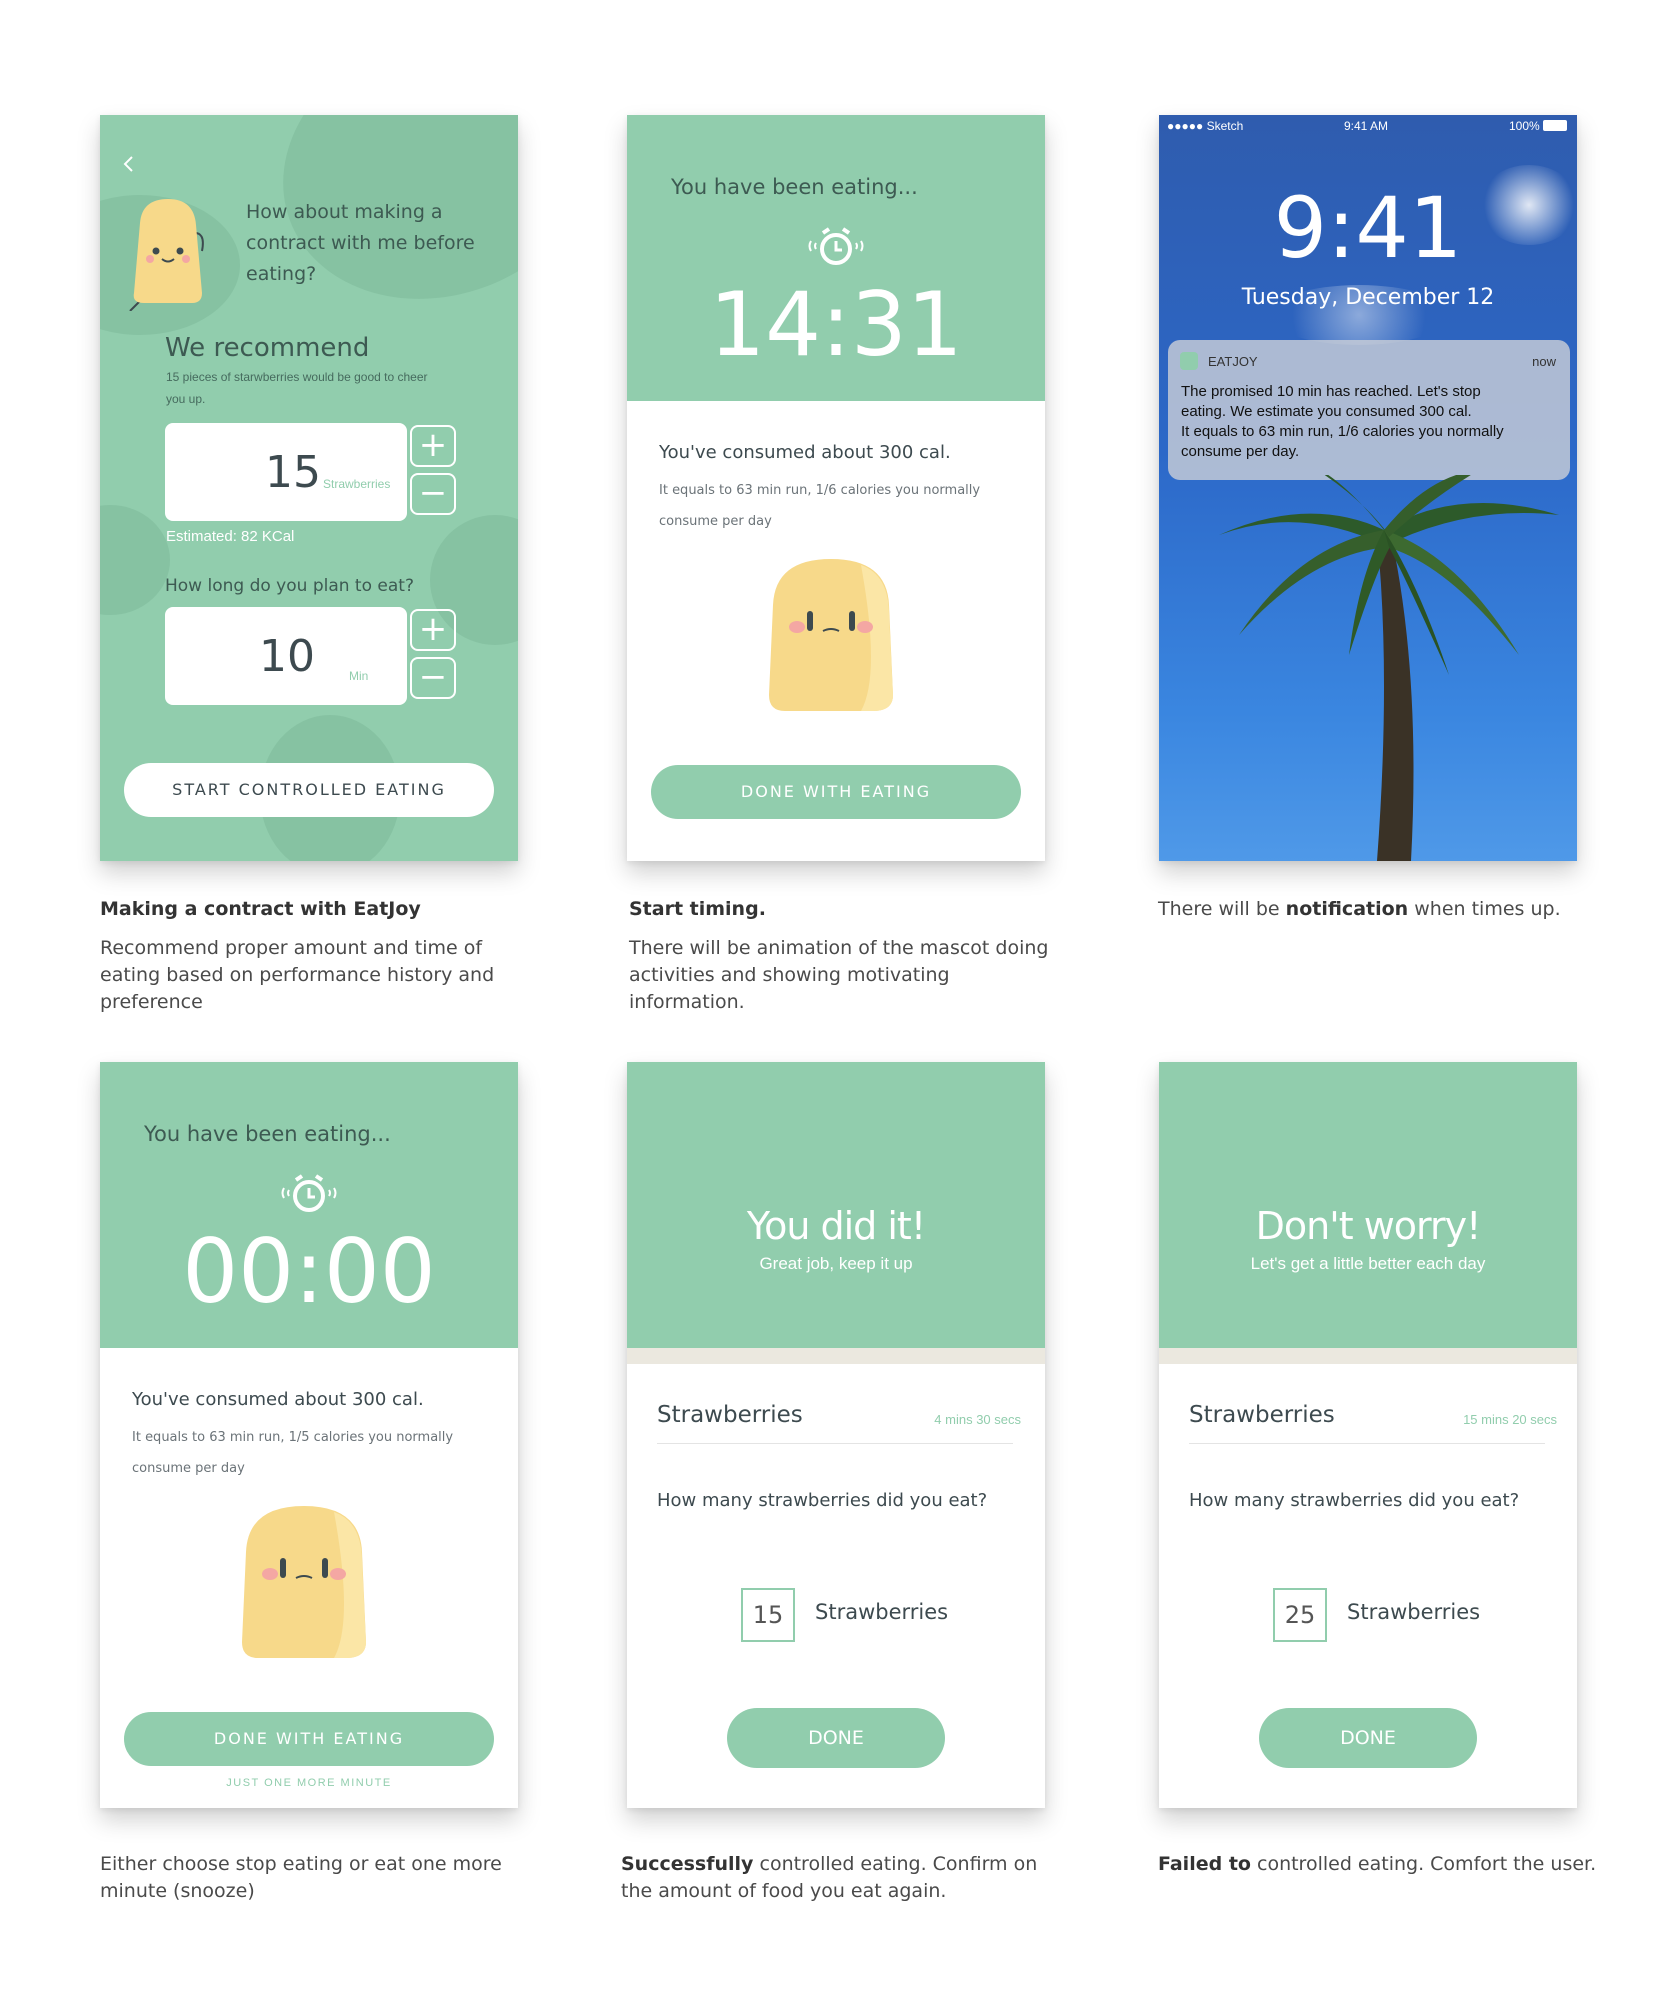 The width and height of the screenshot is (1680, 2007). What do you see at coordinates (687, 1864) in the screenshot?
I see `caption-bold: Successfully` at bounding box center [687, 1864].